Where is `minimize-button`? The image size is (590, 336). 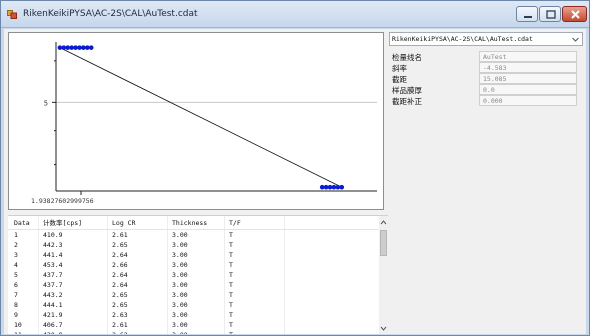
minimize-button is located at coordinates (527, 14).